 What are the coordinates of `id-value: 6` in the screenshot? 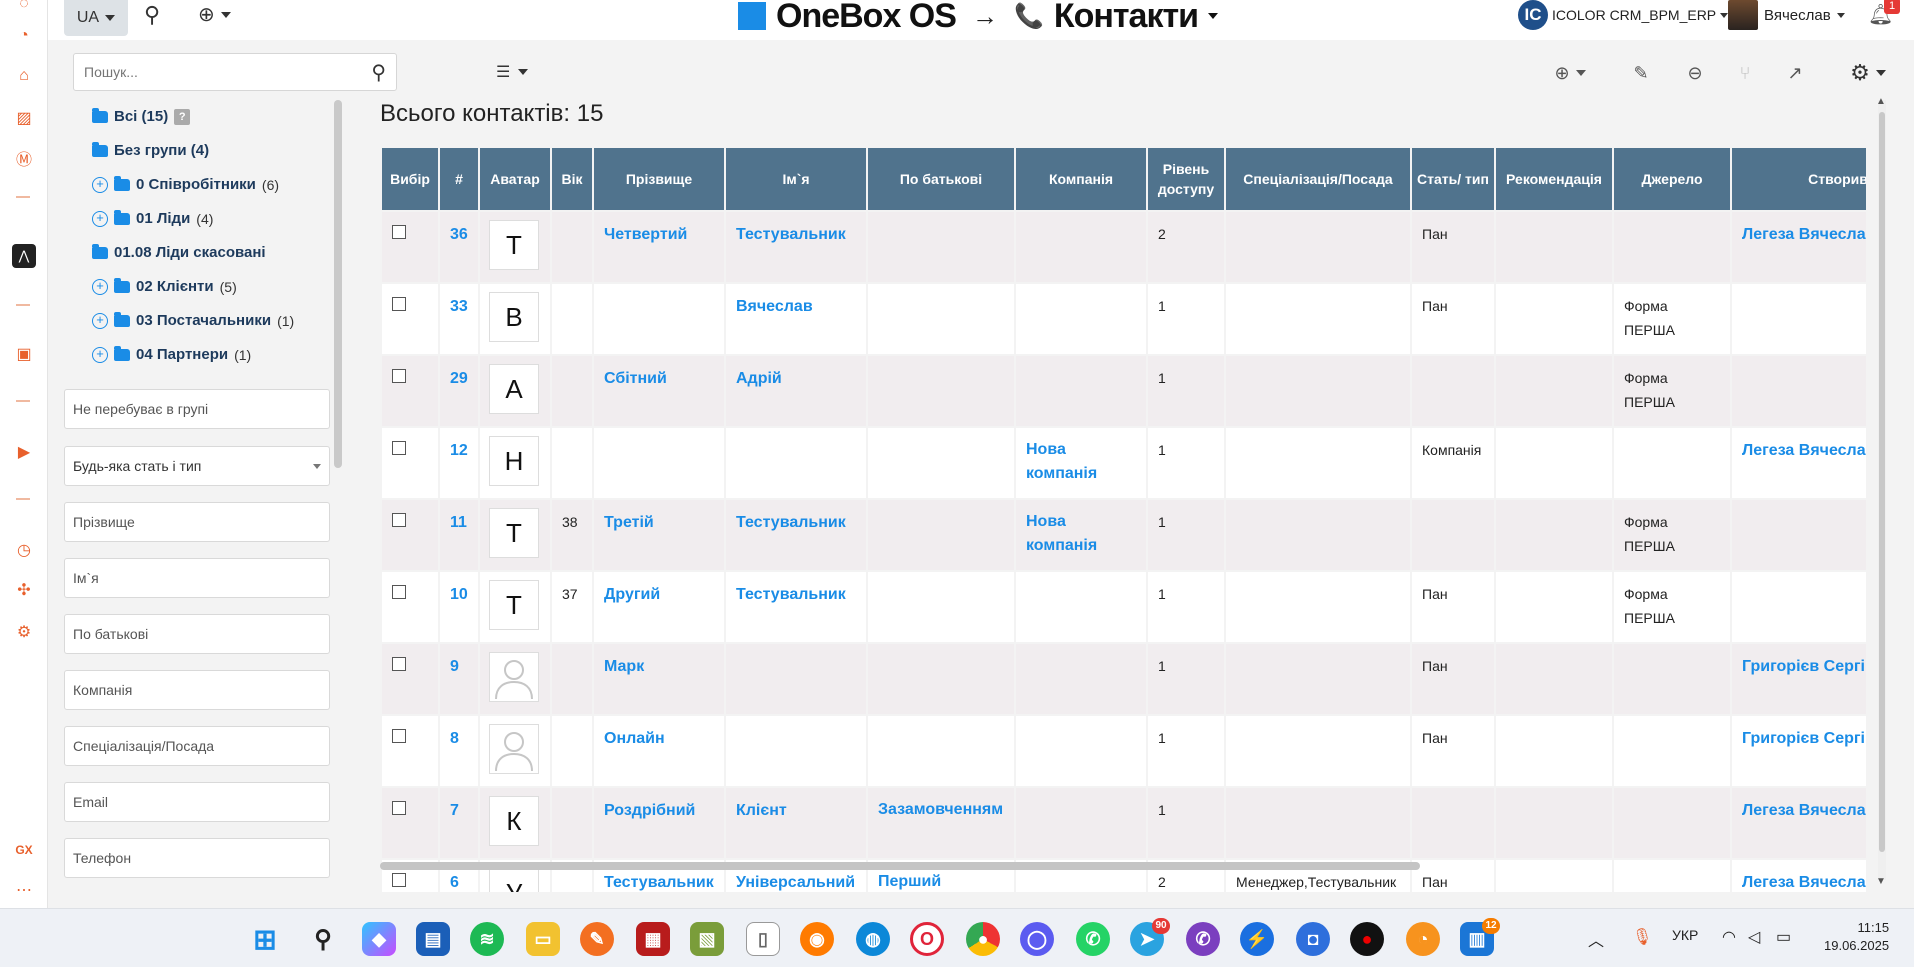 It's located at (454, 882).